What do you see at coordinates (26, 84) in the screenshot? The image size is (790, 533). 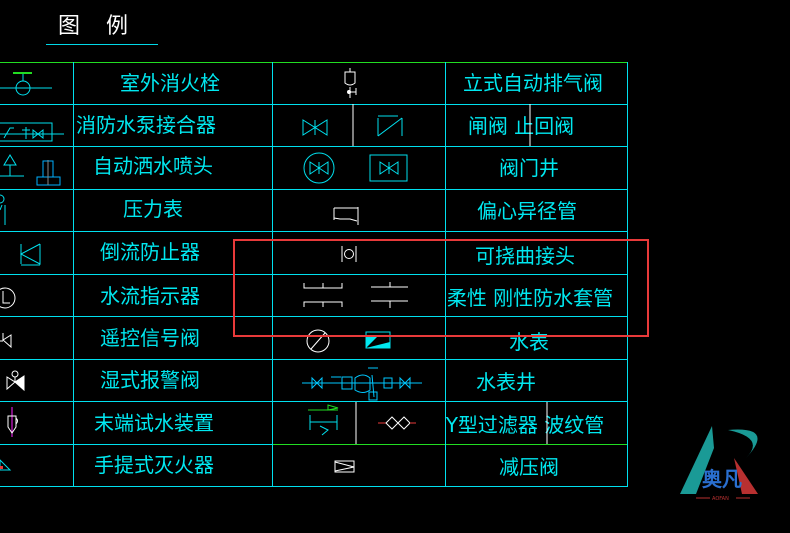 I see `outdoor-hydrant-icon` at bounding box center [26, 84].